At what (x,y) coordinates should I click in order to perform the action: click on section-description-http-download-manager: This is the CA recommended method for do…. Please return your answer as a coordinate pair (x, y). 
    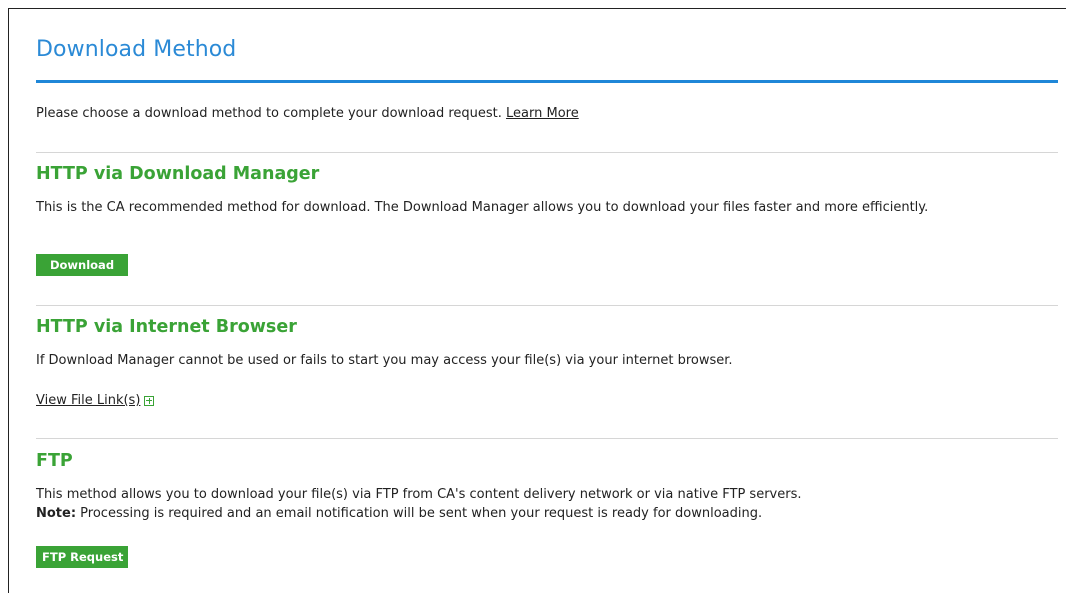
    Looking at the image, I should click on (482, 207).